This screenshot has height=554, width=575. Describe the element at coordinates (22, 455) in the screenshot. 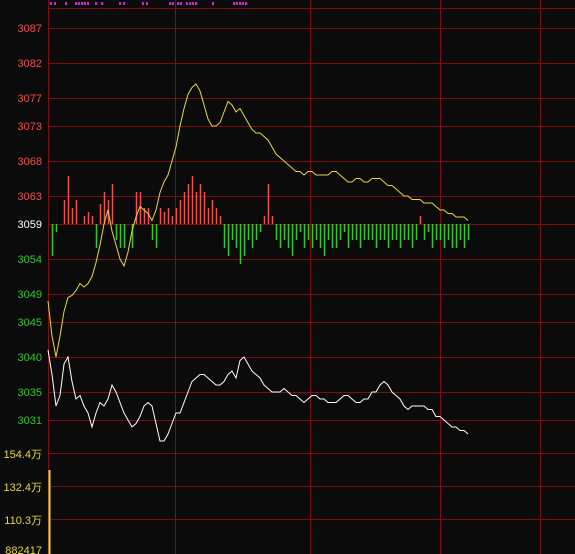

I see `volume-tick-0: 154.4万` at that location.